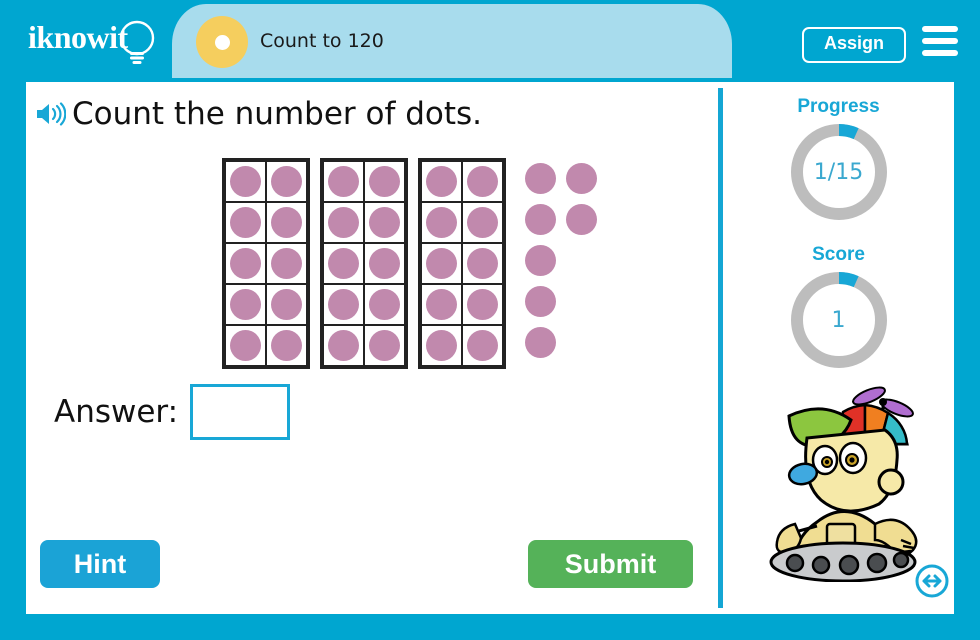 The image size is (980, 640). I want to click on question-text: Count the number of dots., so click(277, 114).